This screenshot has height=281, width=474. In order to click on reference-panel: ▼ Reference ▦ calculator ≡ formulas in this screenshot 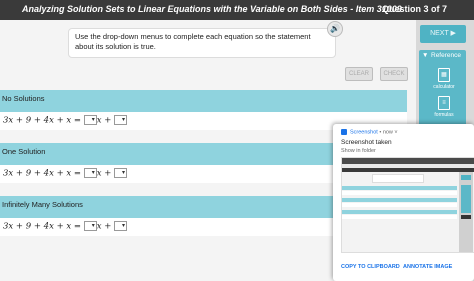, I will do `click(442, 89)`.